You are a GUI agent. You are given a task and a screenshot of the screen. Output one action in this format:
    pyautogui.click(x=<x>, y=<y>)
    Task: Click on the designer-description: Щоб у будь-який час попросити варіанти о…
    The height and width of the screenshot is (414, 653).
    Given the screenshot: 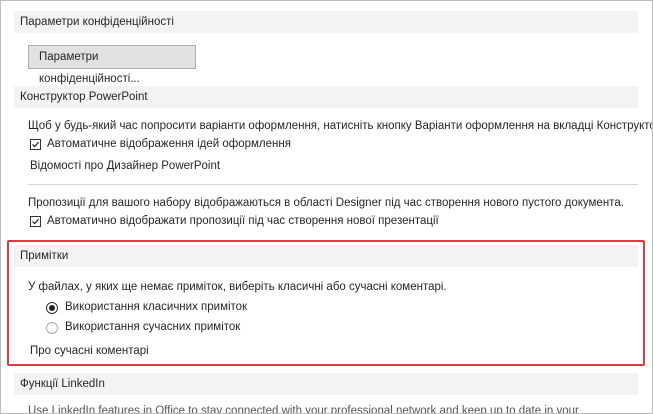 What is the action you would take?
    pyautogui.click(x=340, y=126)
    